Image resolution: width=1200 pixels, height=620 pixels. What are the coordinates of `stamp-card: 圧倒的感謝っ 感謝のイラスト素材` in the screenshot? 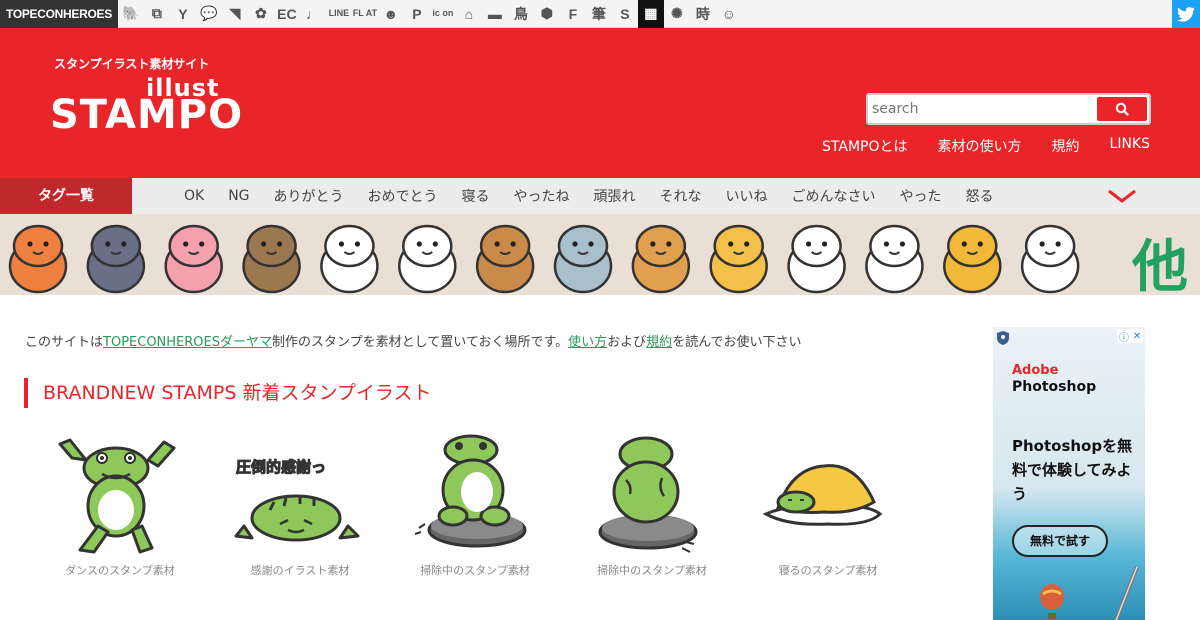 It's located at (300, 505).